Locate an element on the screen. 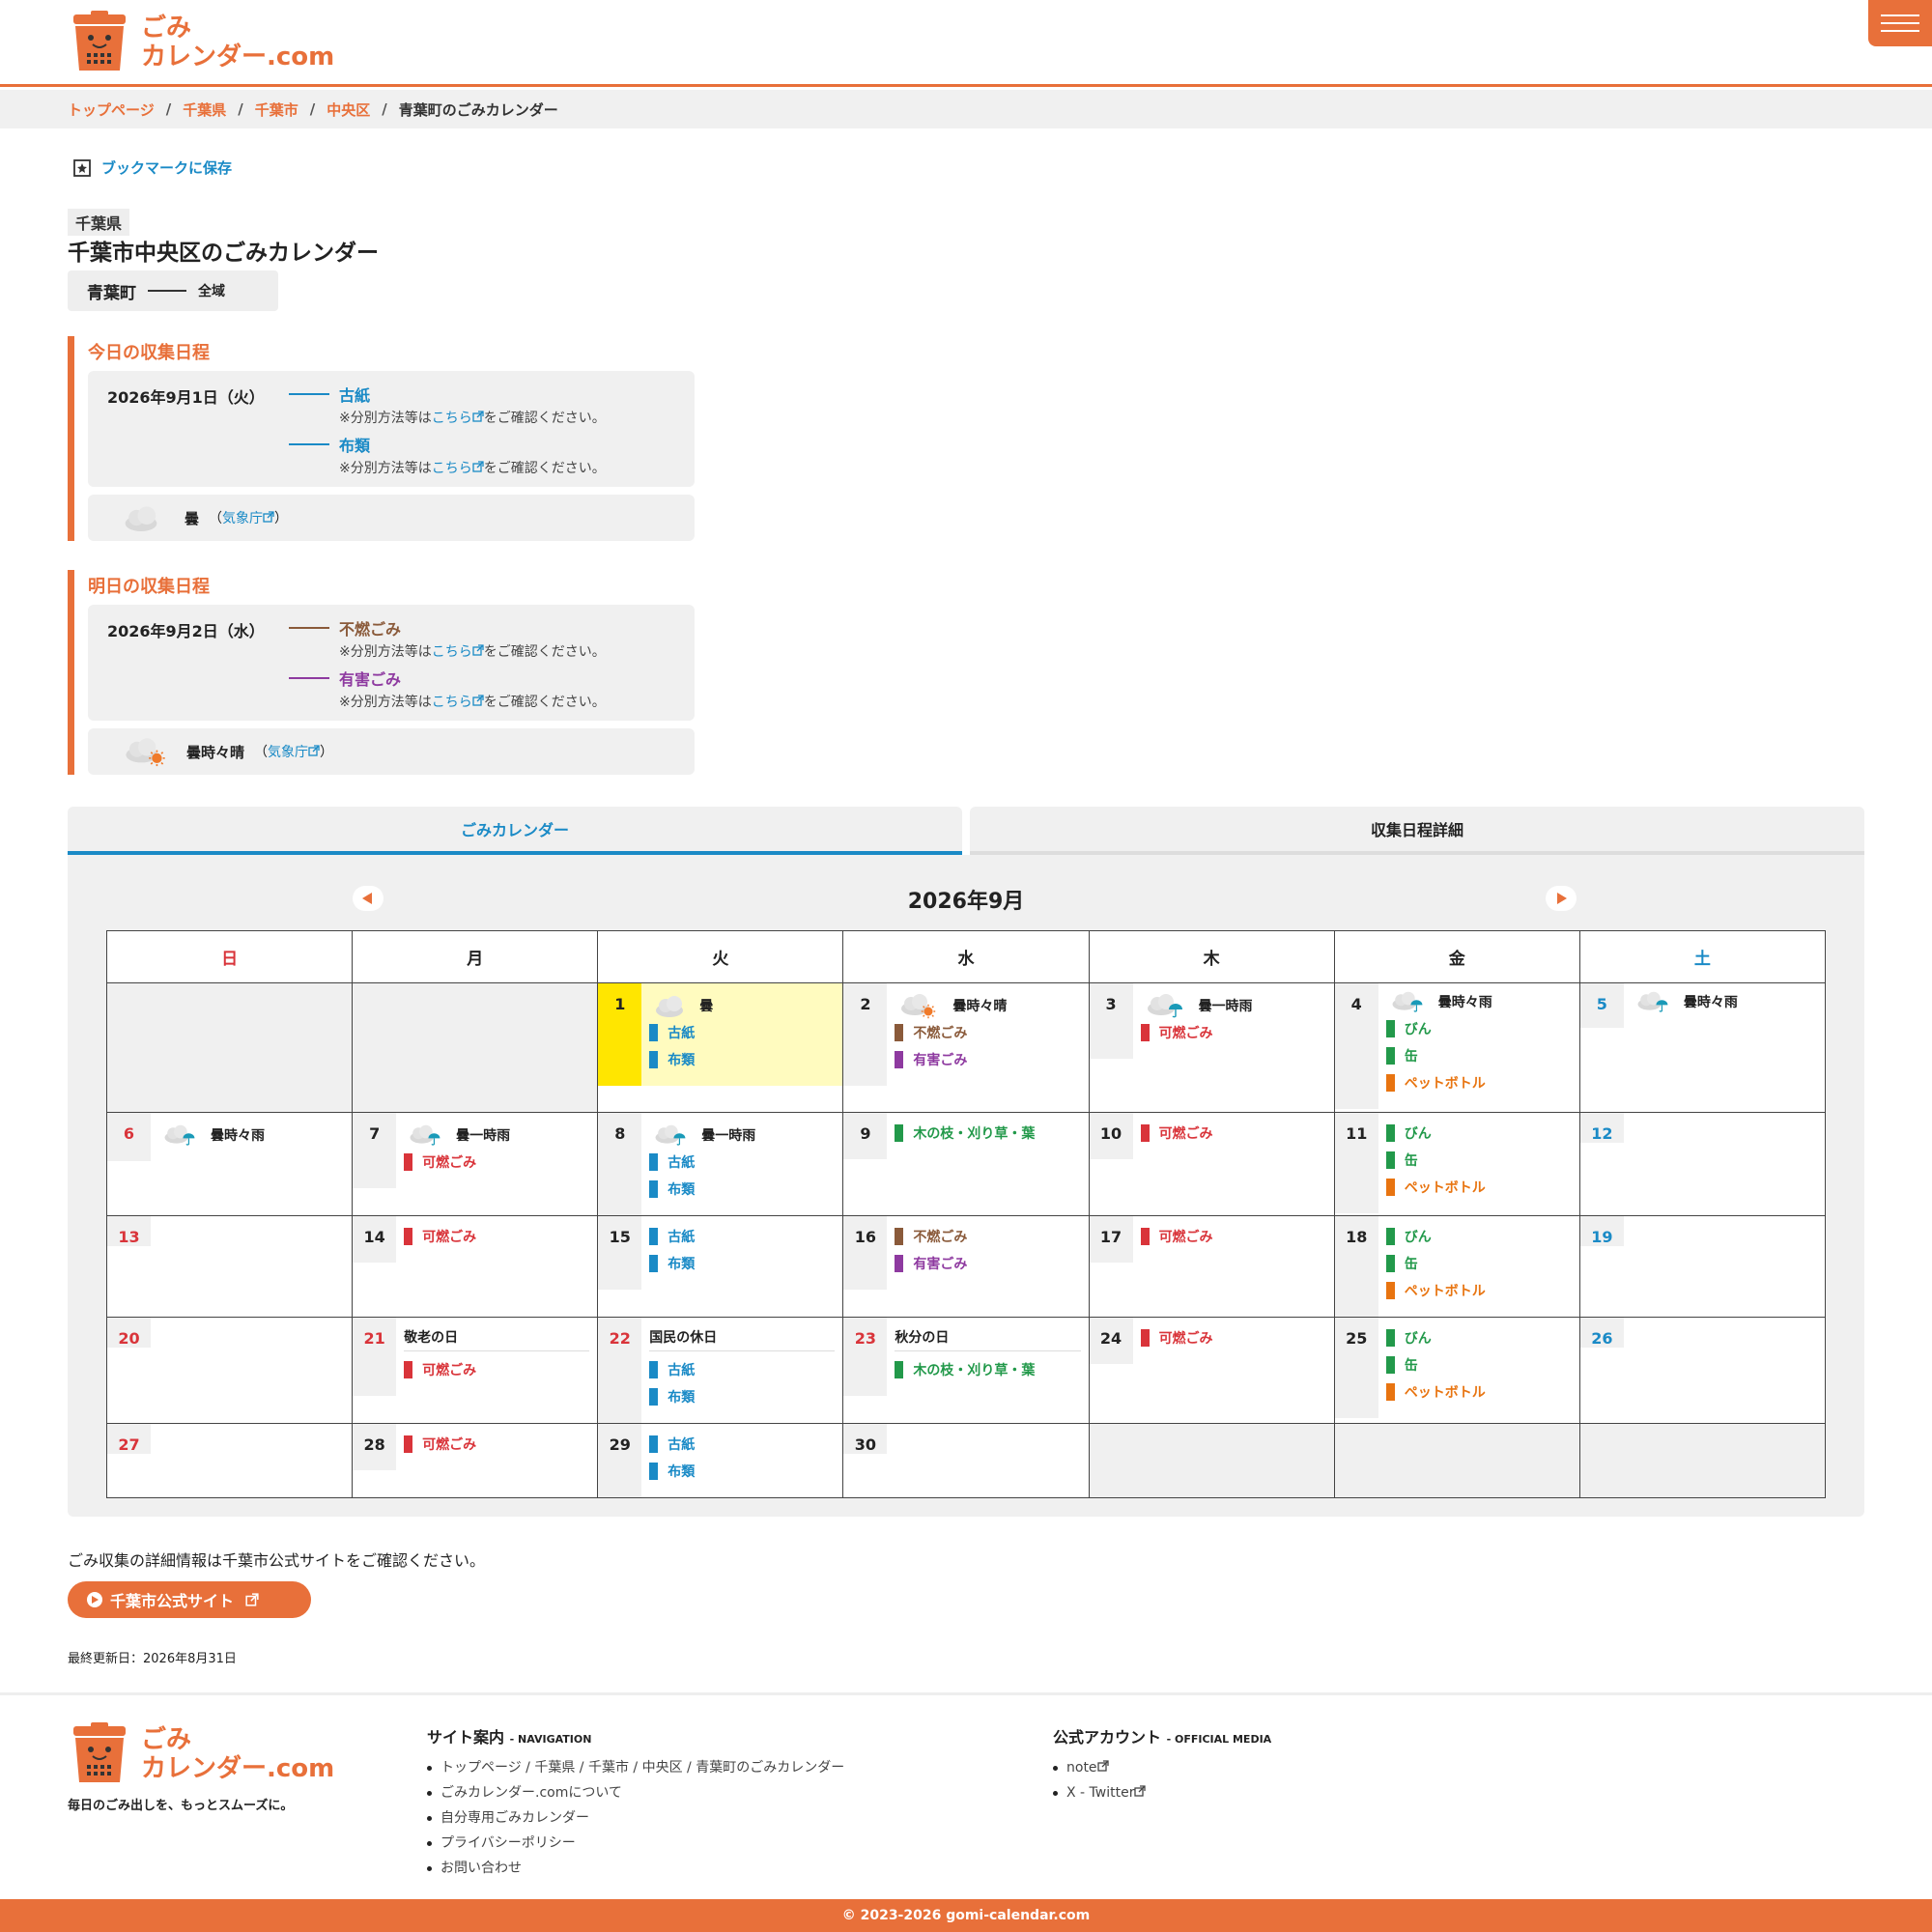  today-weather-label: 曇 is located at coordinates (192, 518).